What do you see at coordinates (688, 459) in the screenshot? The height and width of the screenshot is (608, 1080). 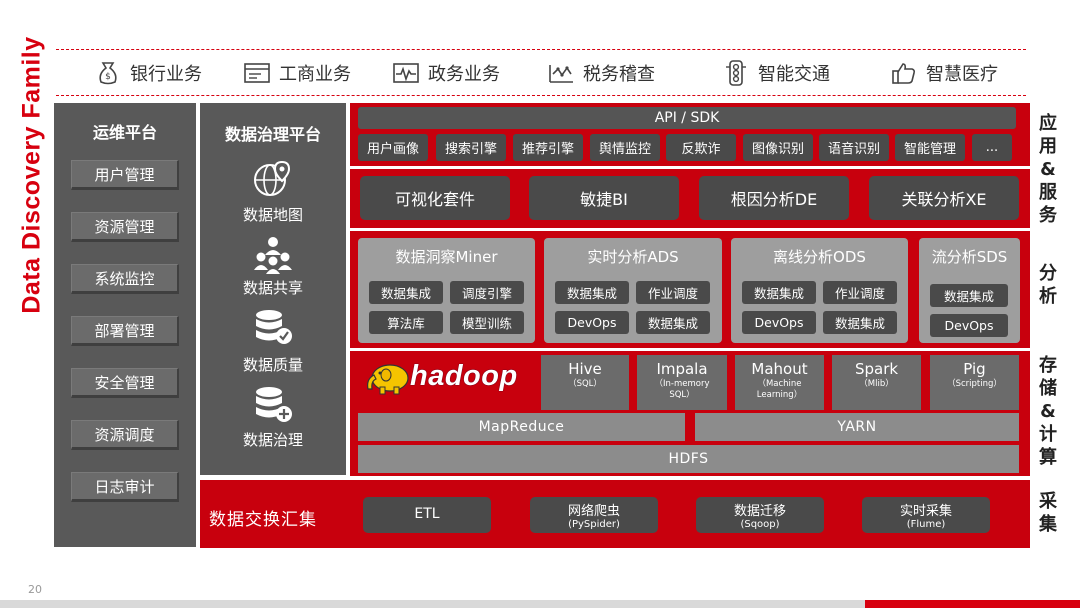 I see `hdfs-bar: HDFS` at bounding box center [688, 459].